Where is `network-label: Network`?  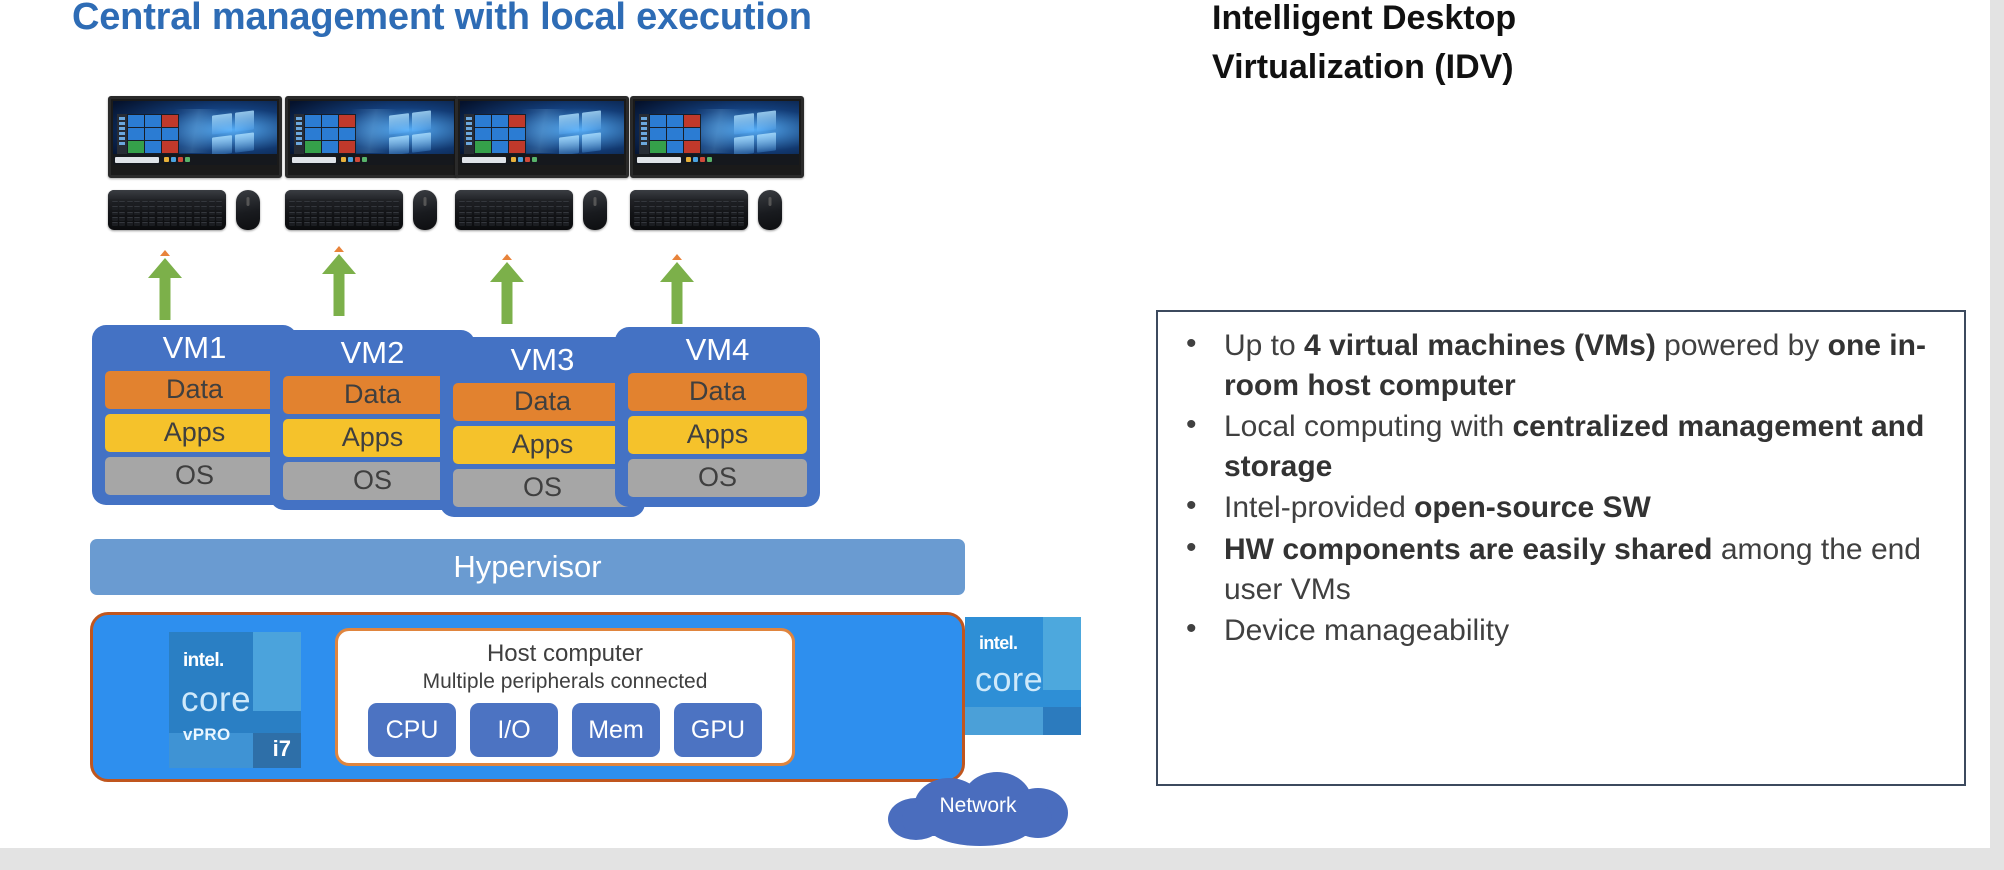 network-label: Network is located at coordinates (978, 805).